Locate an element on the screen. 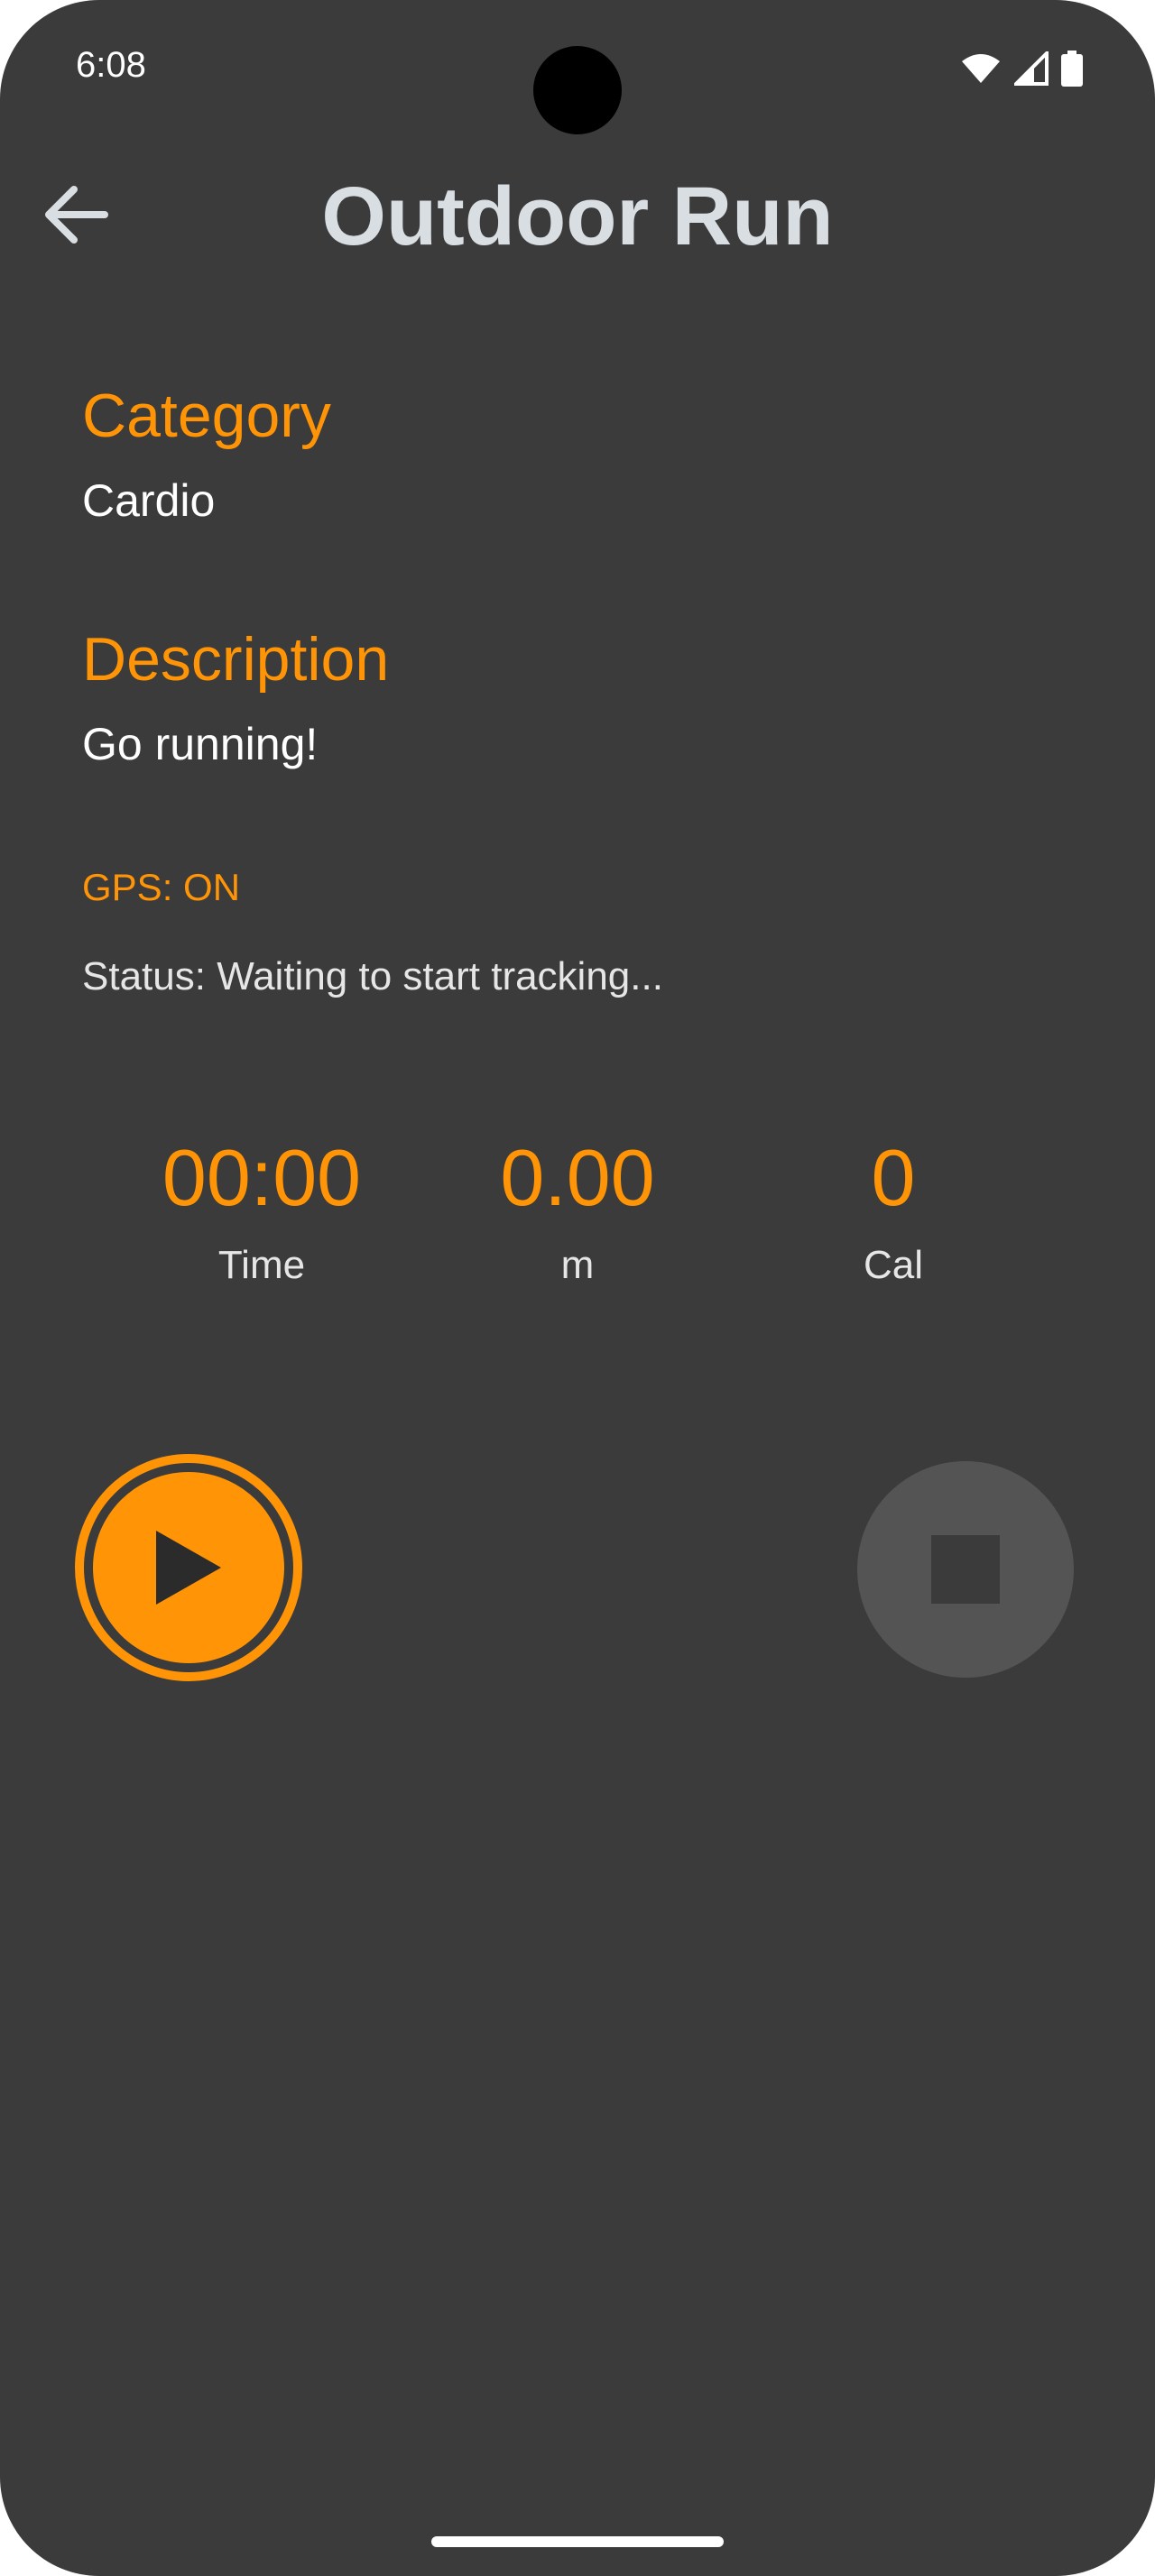  stat-time-label: Time is located at coordinates (261, 1265).